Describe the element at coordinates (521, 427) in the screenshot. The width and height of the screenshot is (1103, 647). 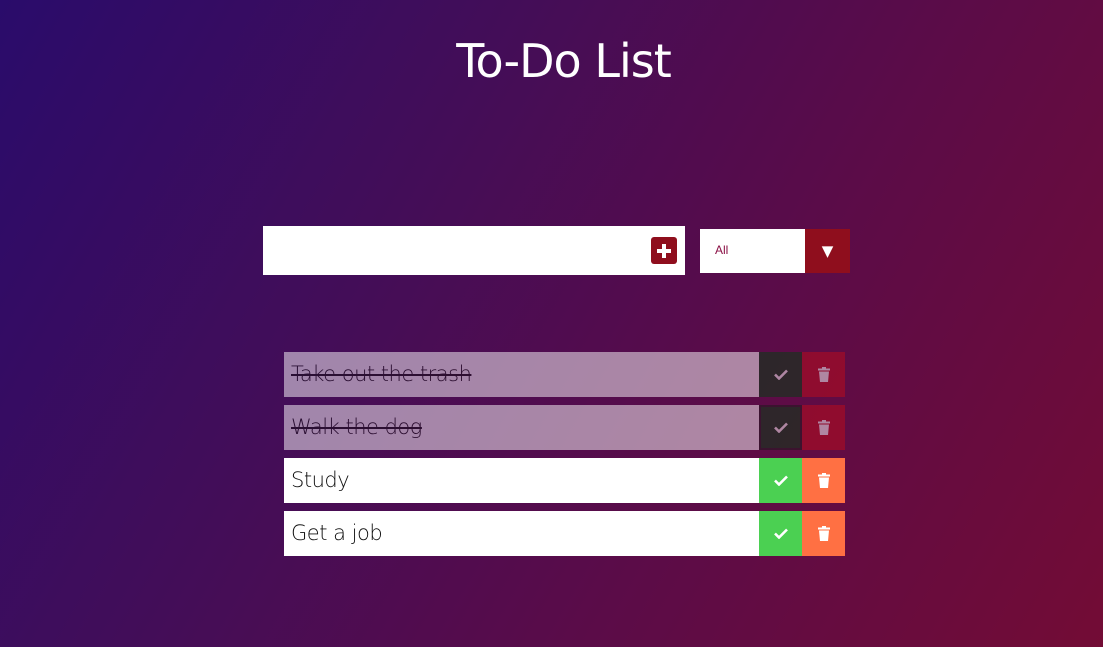
I see `todo-text: Walk the dog` at that location.